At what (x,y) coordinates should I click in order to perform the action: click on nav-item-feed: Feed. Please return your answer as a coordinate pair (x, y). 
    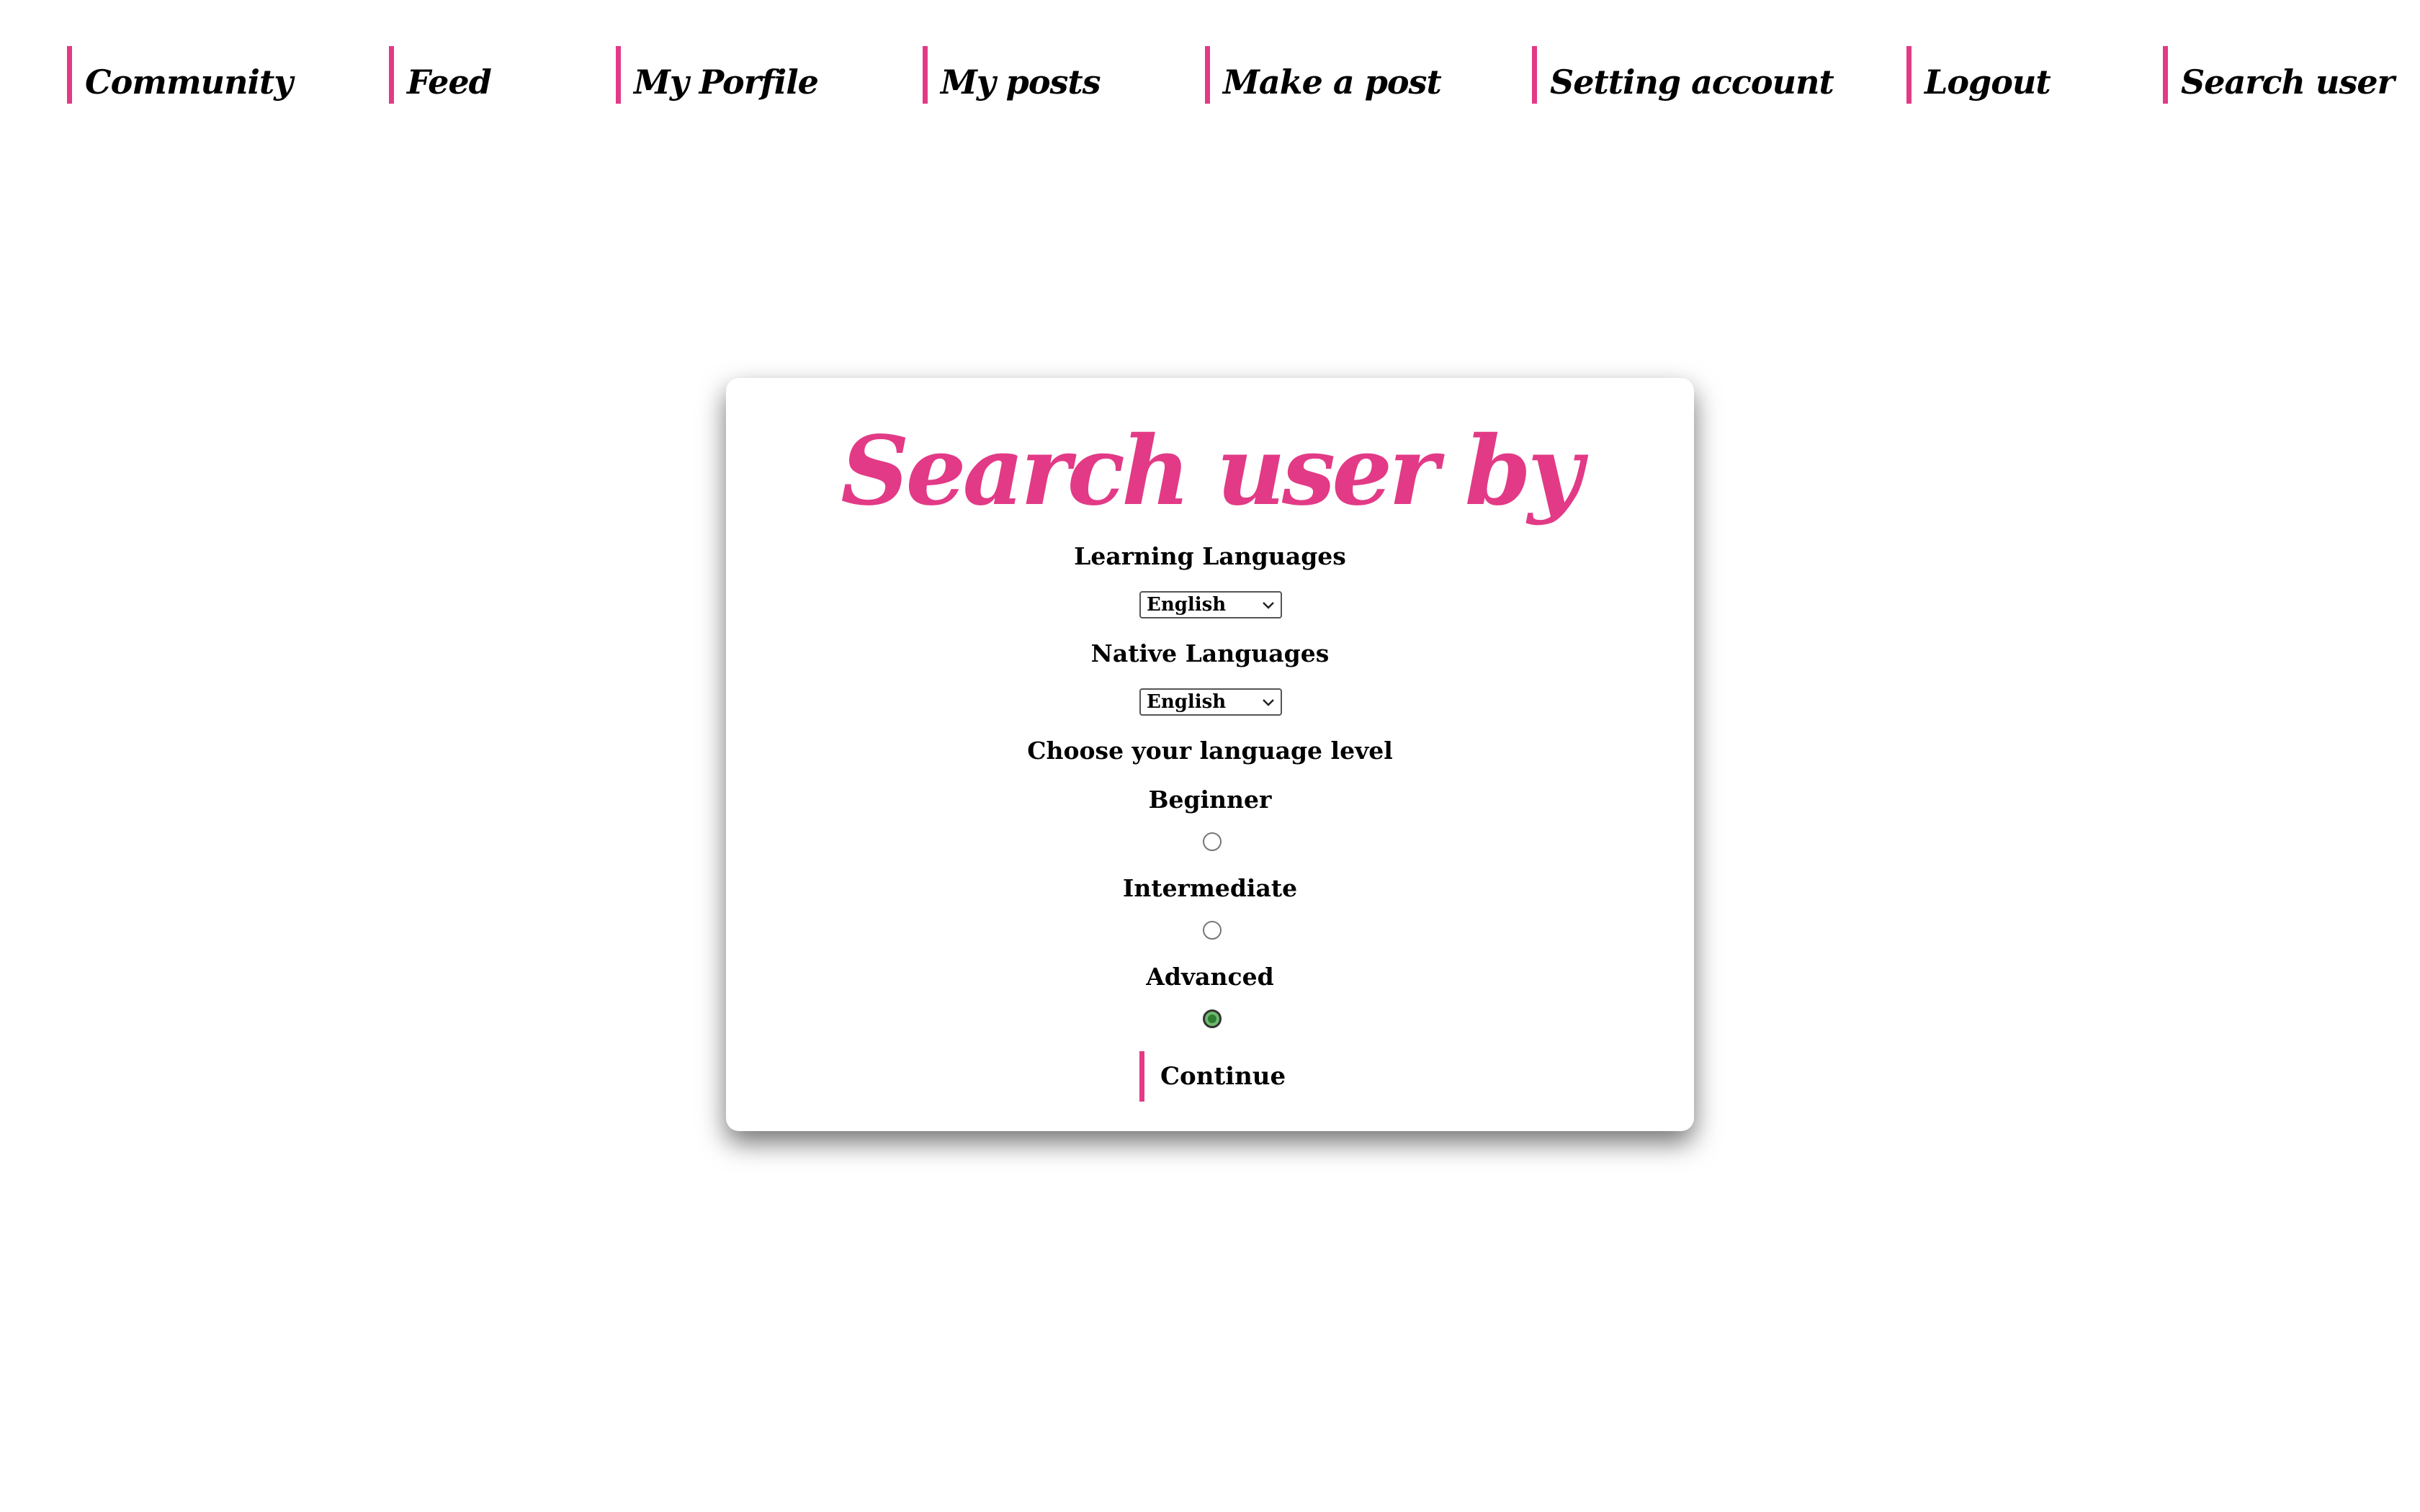
    Looking at the image, I should click on (440, 75).